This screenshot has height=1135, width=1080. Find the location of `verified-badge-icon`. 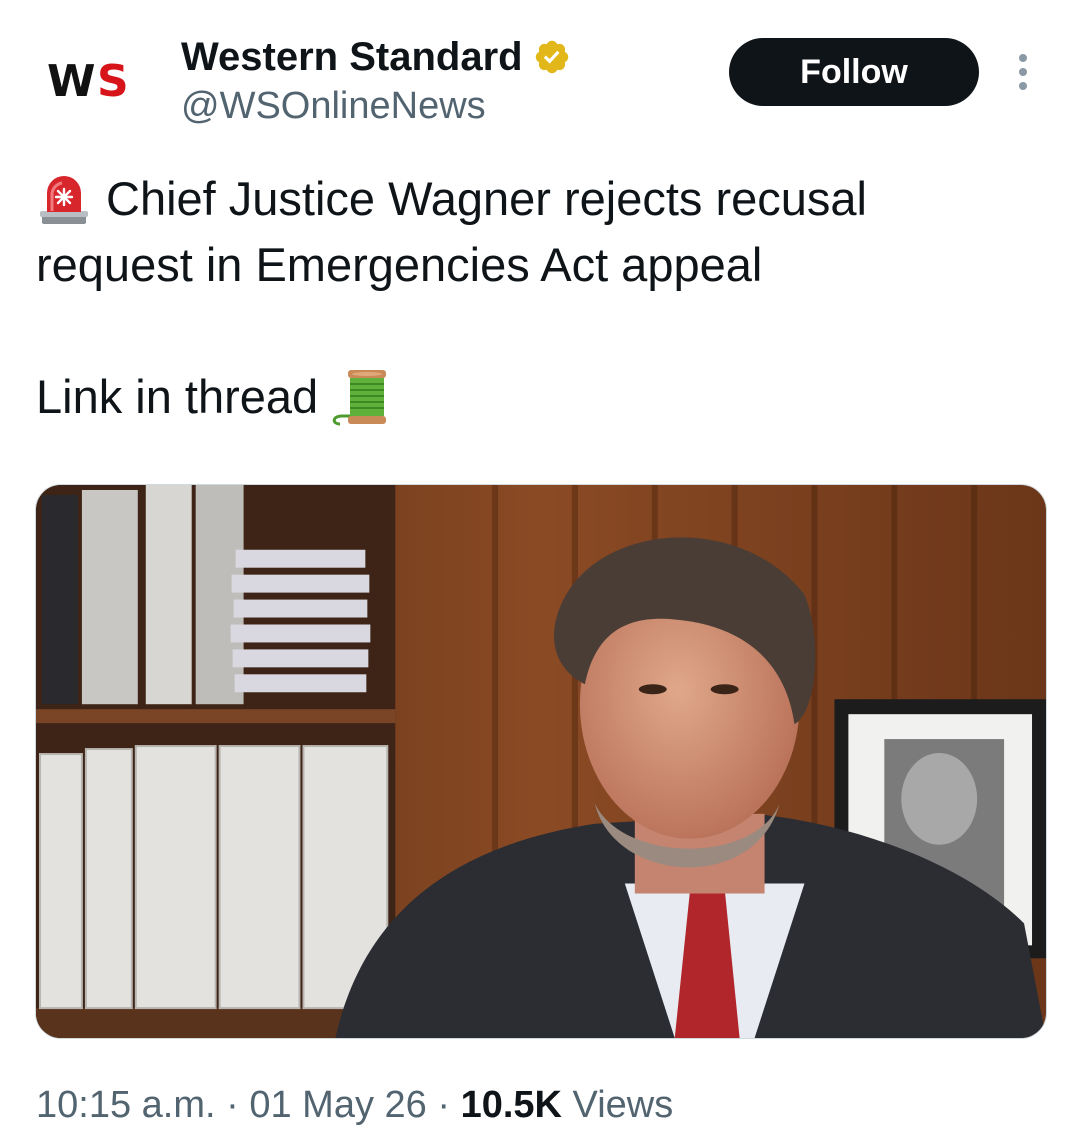

verified-badge-icon is located at coordinates (551, 57).